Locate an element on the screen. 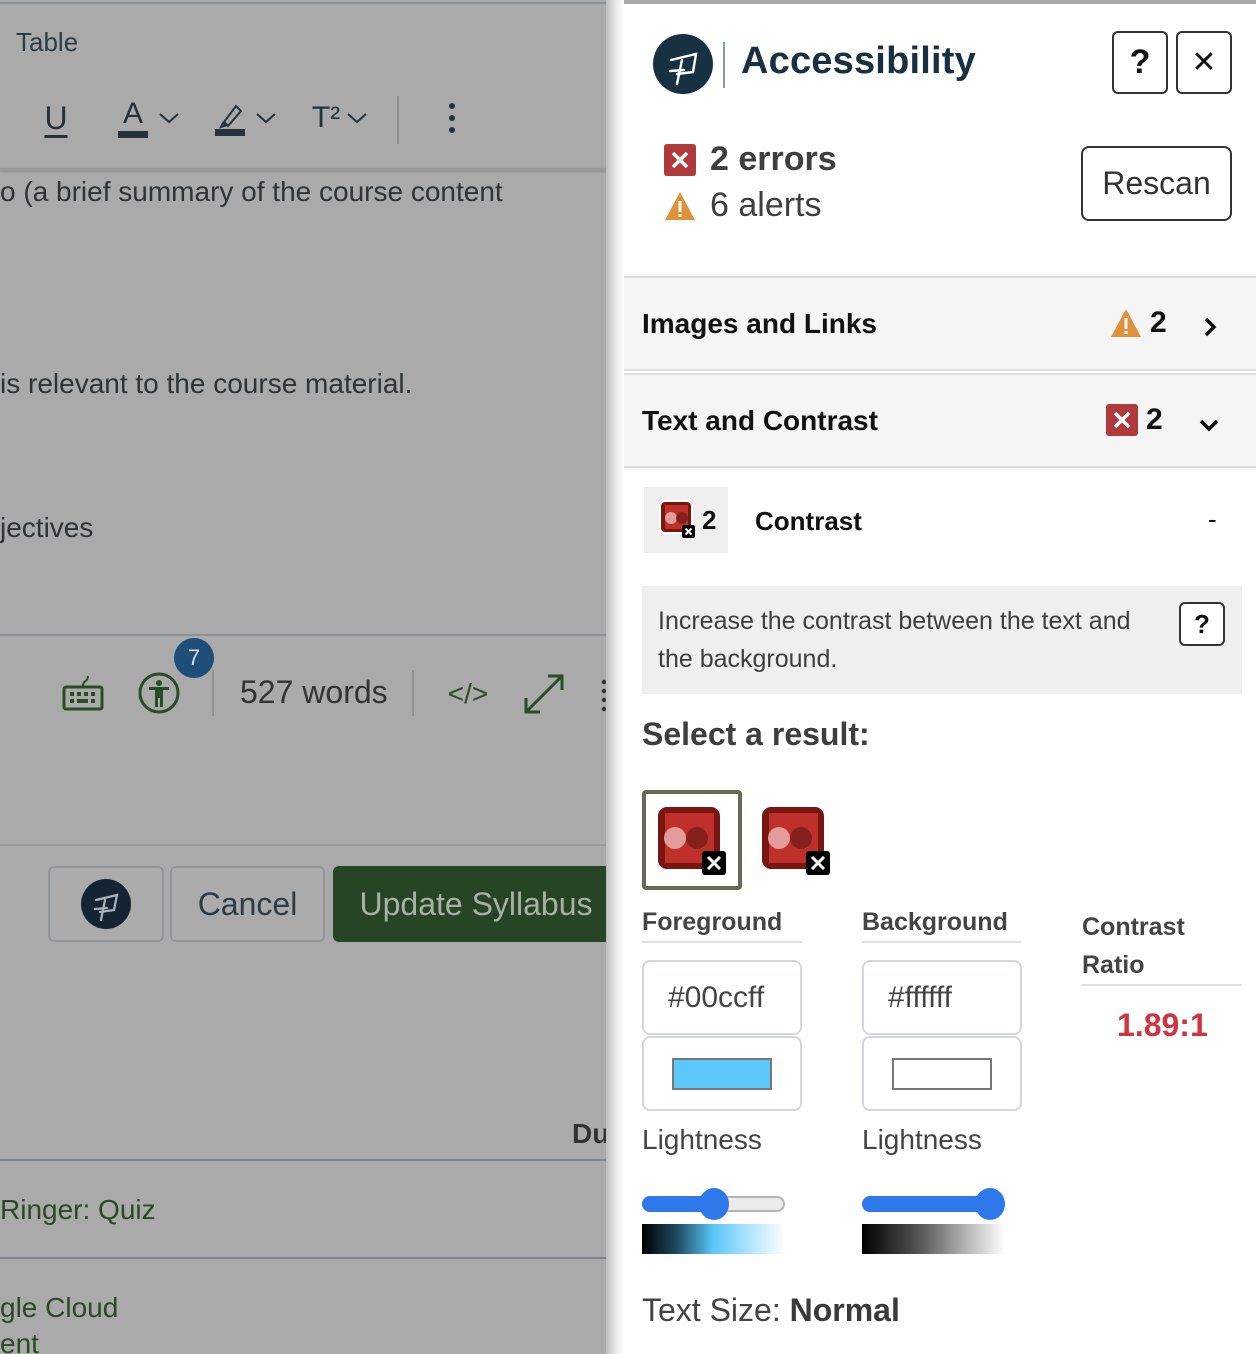 Image resolution: width=1256 pixels, height=1354 pixels. superscript-icon: T² is located at coordinates (326, 117).